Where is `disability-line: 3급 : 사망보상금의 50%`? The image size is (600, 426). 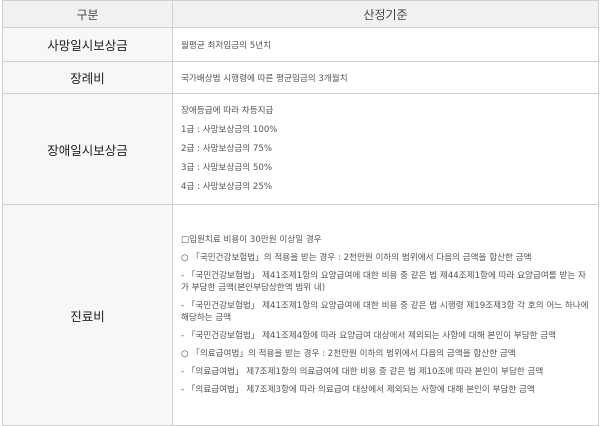
disability-line: 3급 : 사망보상금의 50% is located at coordinates (227, 168).